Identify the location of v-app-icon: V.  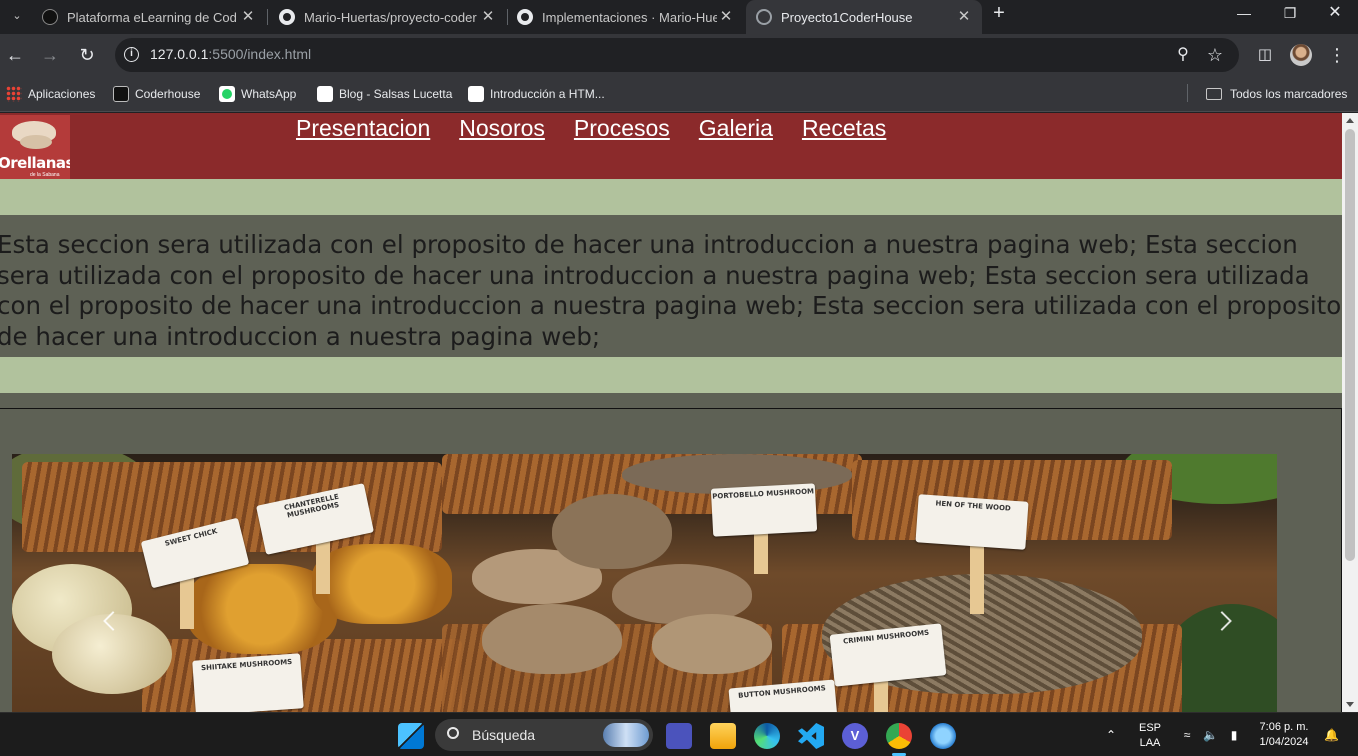
(855, 736).